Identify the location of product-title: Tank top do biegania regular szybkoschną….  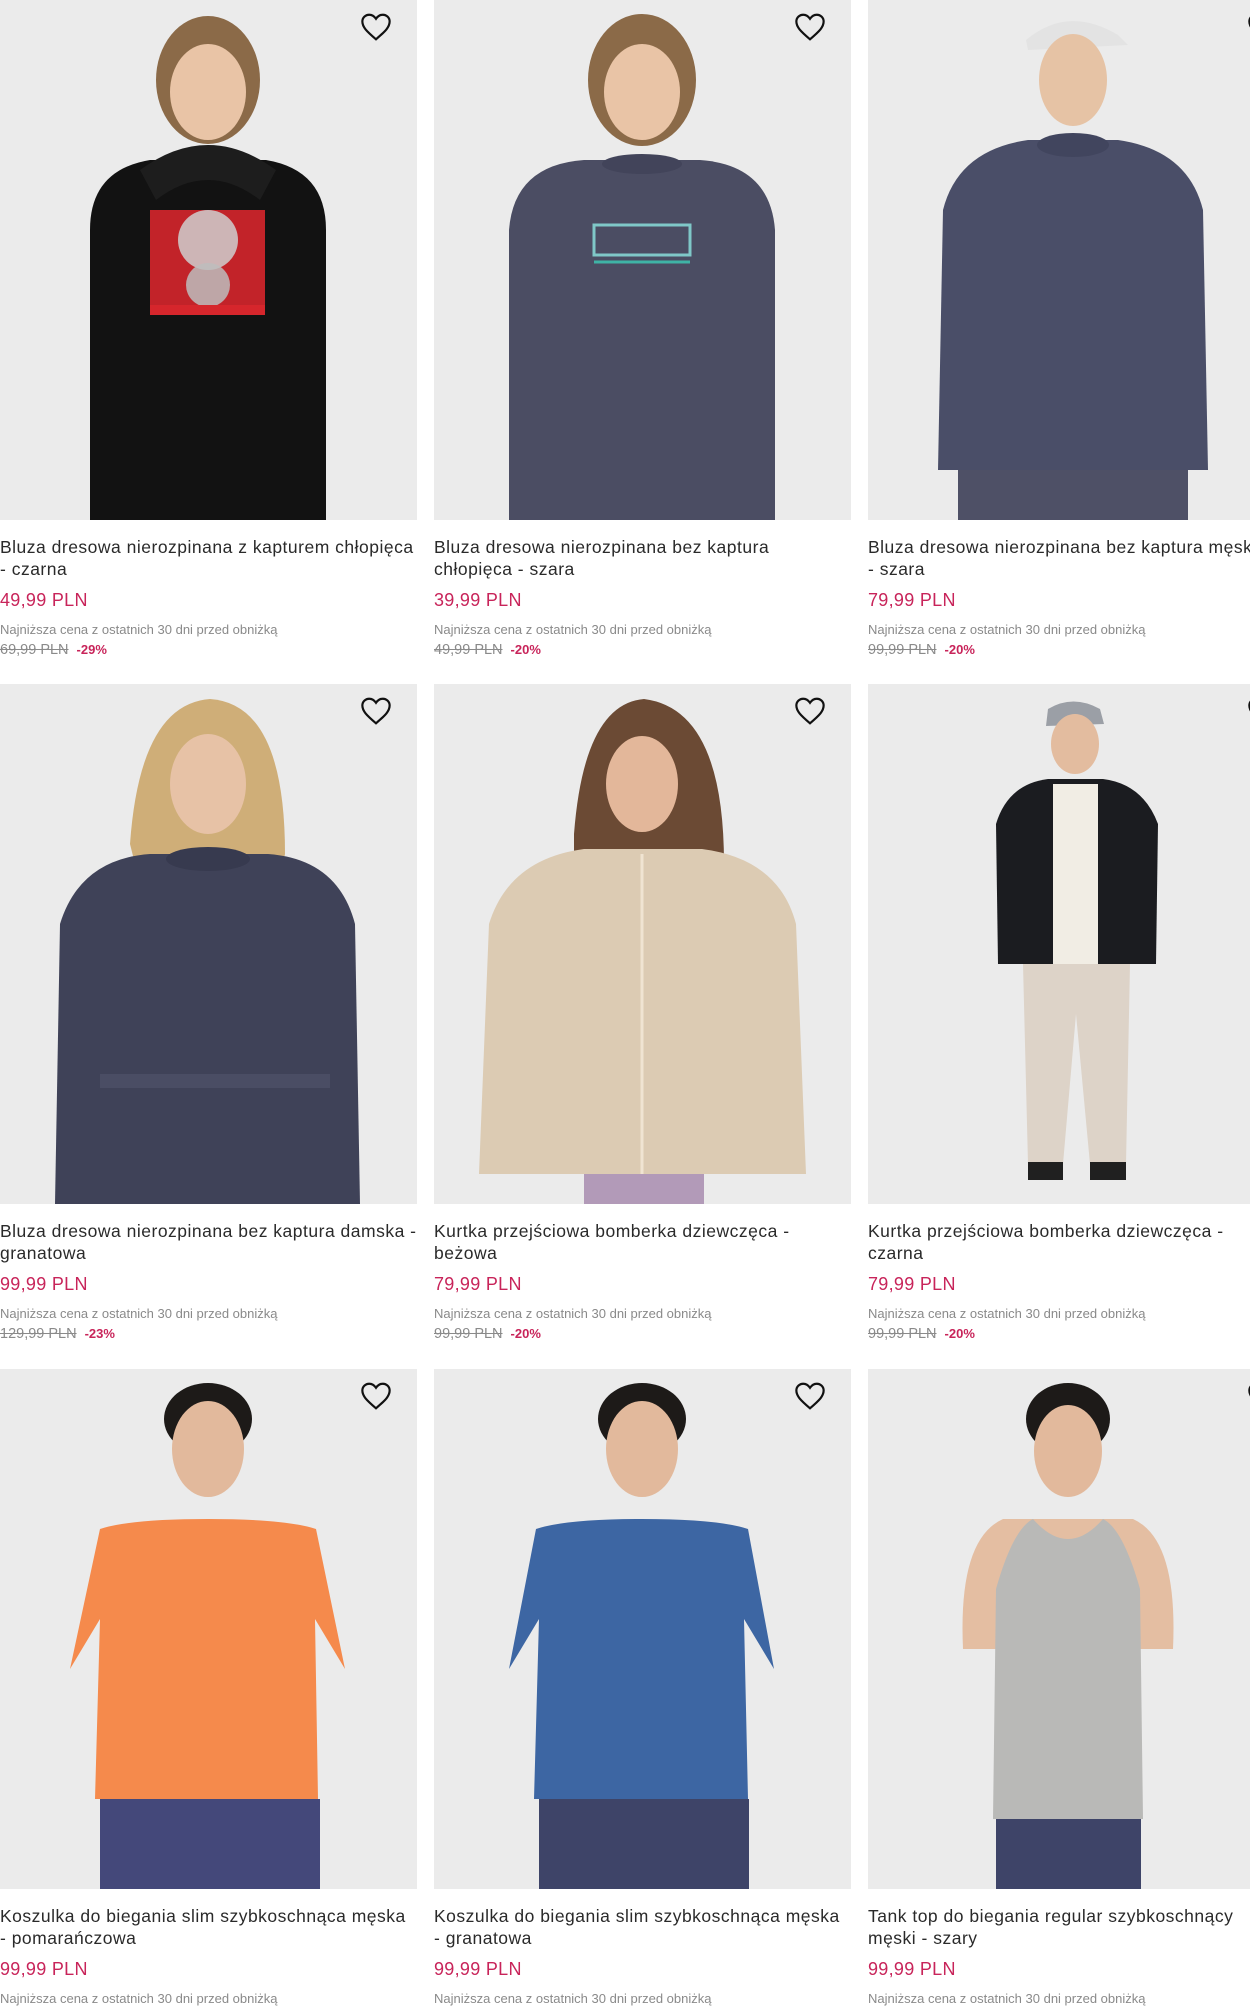
(1059, 1927).